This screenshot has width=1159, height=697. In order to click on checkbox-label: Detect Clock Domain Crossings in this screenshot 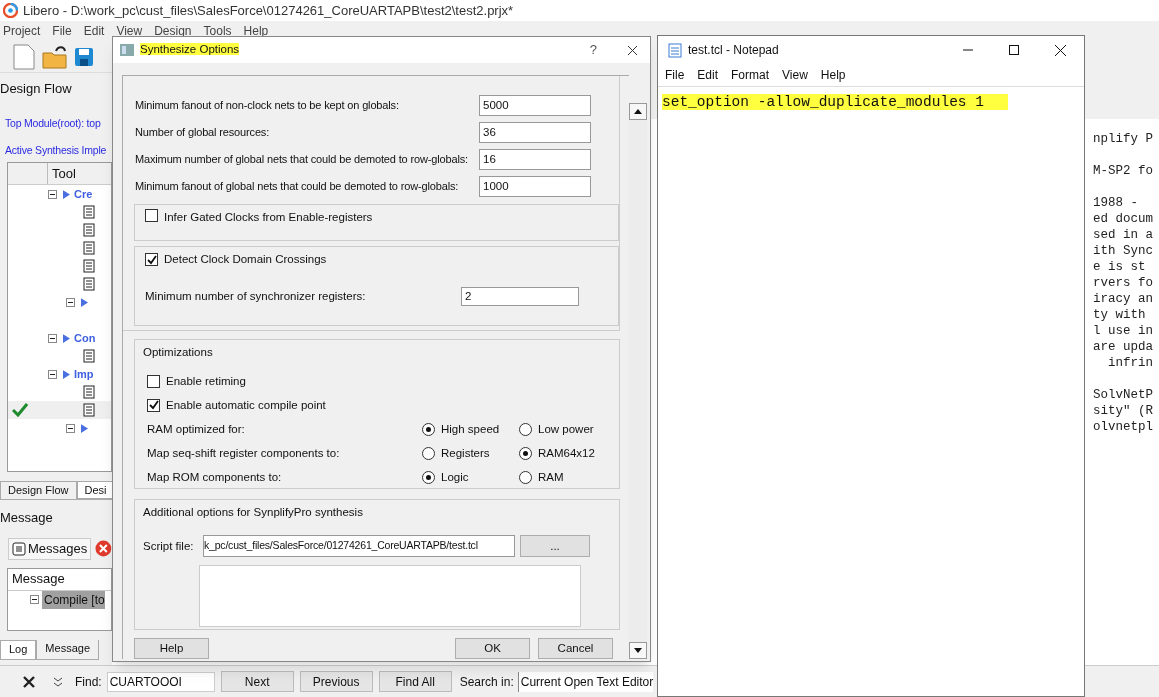, I will do `click(245, 260)`.